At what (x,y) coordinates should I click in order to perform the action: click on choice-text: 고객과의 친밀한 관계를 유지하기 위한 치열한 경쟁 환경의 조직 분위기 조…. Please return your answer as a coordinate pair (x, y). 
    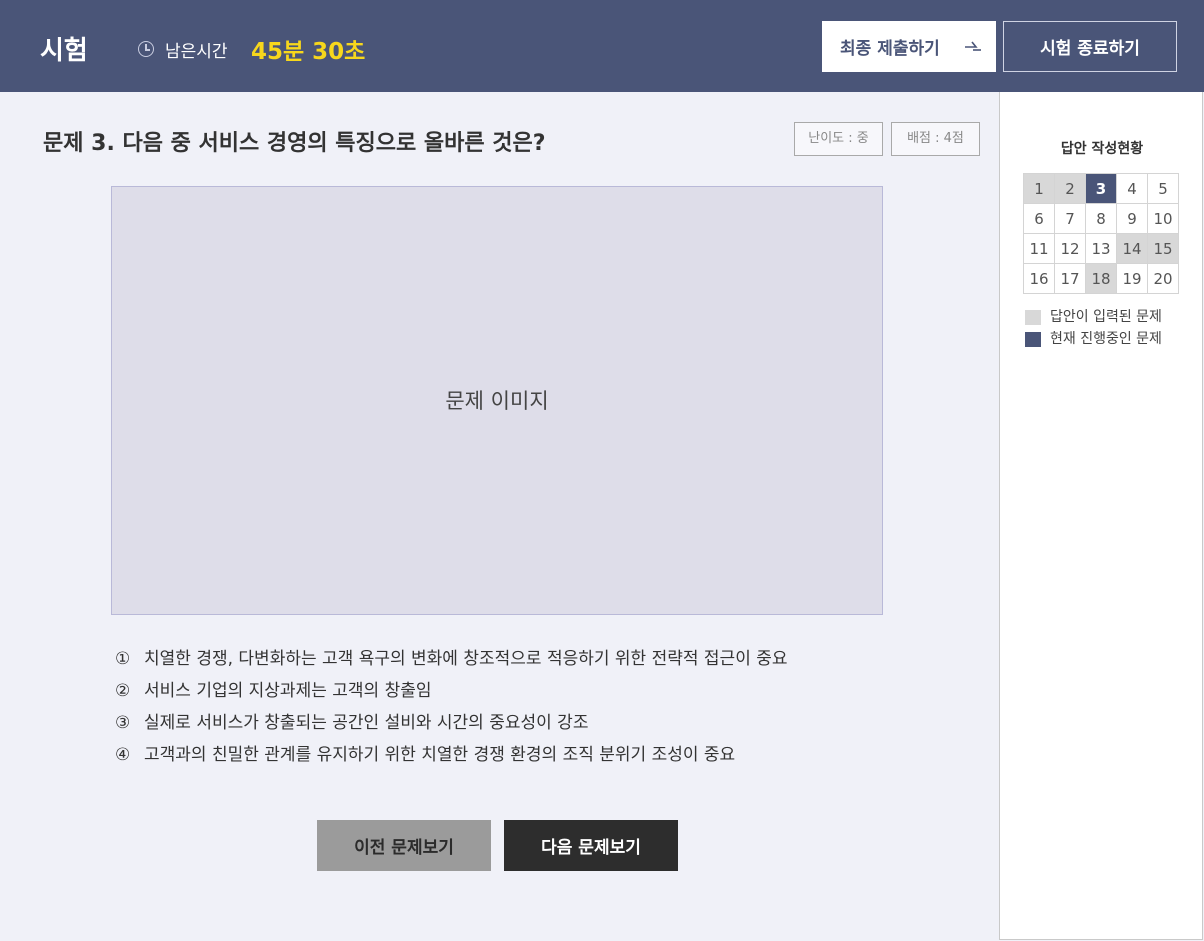
    Looking at the image, I should click on (440, 755).